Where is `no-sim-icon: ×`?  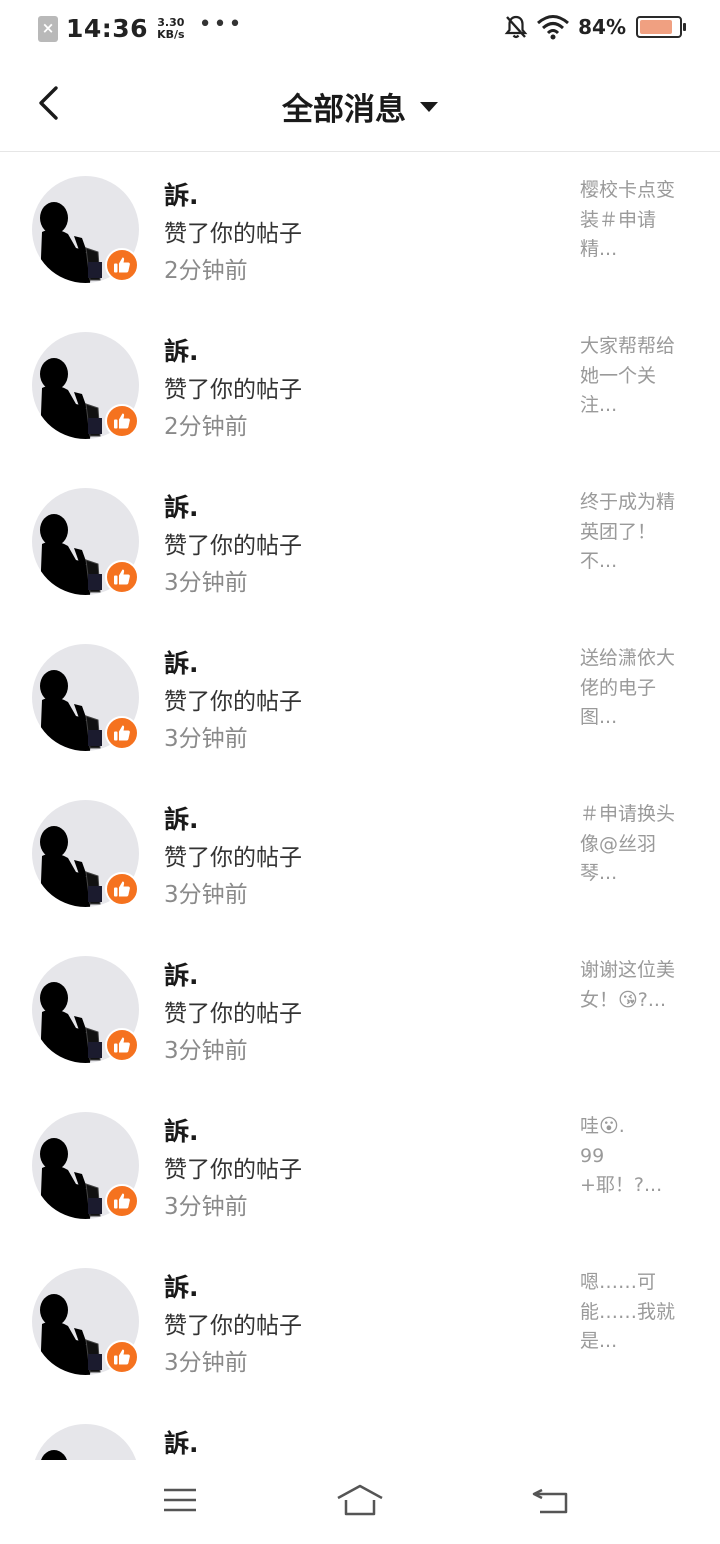
no-sim-icon: × is located at coordinates (48, 28).